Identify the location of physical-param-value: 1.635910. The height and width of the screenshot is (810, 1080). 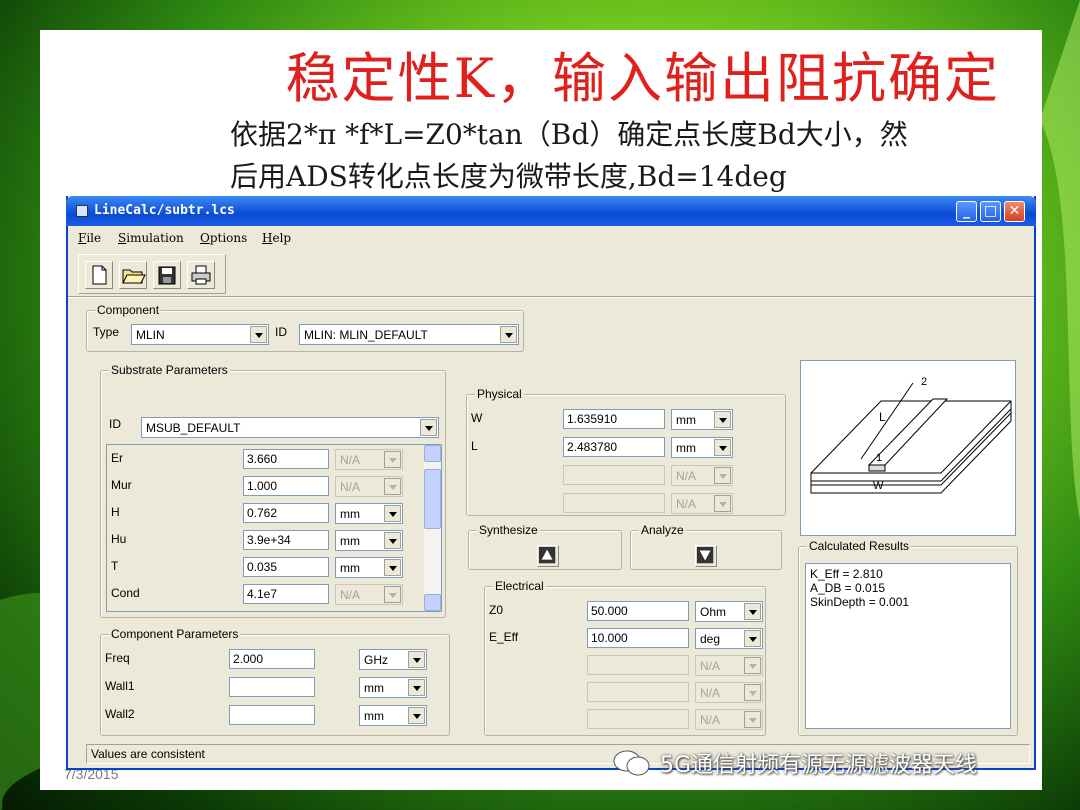
(614, 419).